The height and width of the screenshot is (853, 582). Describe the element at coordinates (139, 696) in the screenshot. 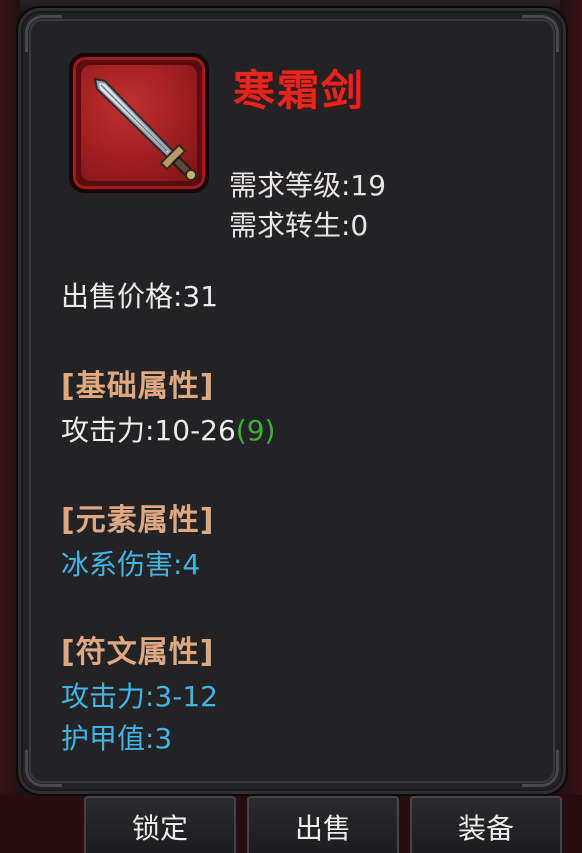

I see `rune-attack-stat: 攻击力:3-12` at that location.